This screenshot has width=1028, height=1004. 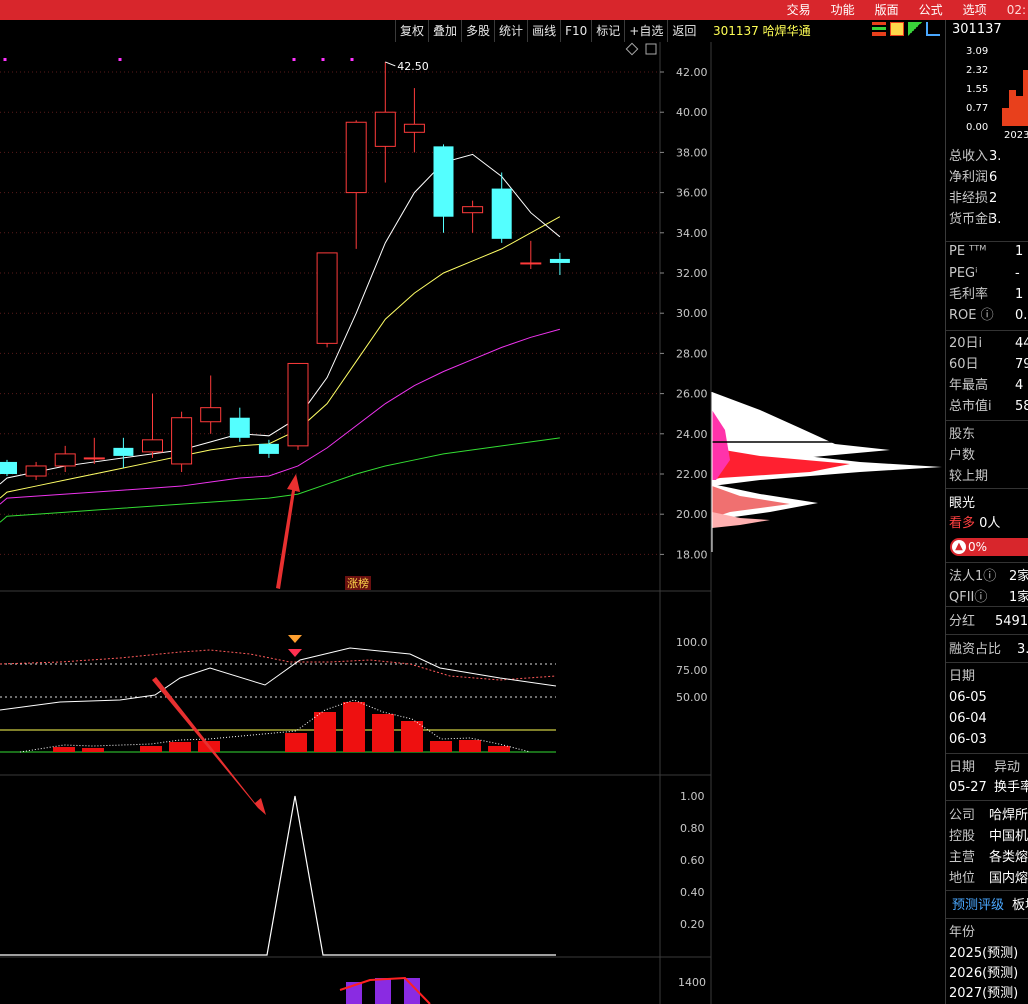 What do you see at coordinates (575, 31) in the screenshot?
I see `f10-button: F10` at bounding box center [575, 31].